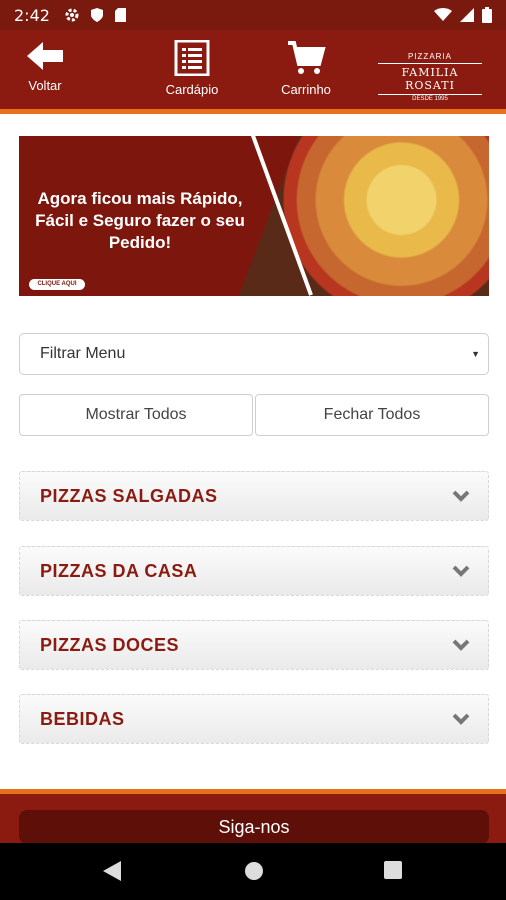 This screenshot has height=900, width=506. What do you see at coordinates (129, 495) in the screenshot?
I see `category-name: PIZZAS SALGADAS` at bounding box center [129, 495].